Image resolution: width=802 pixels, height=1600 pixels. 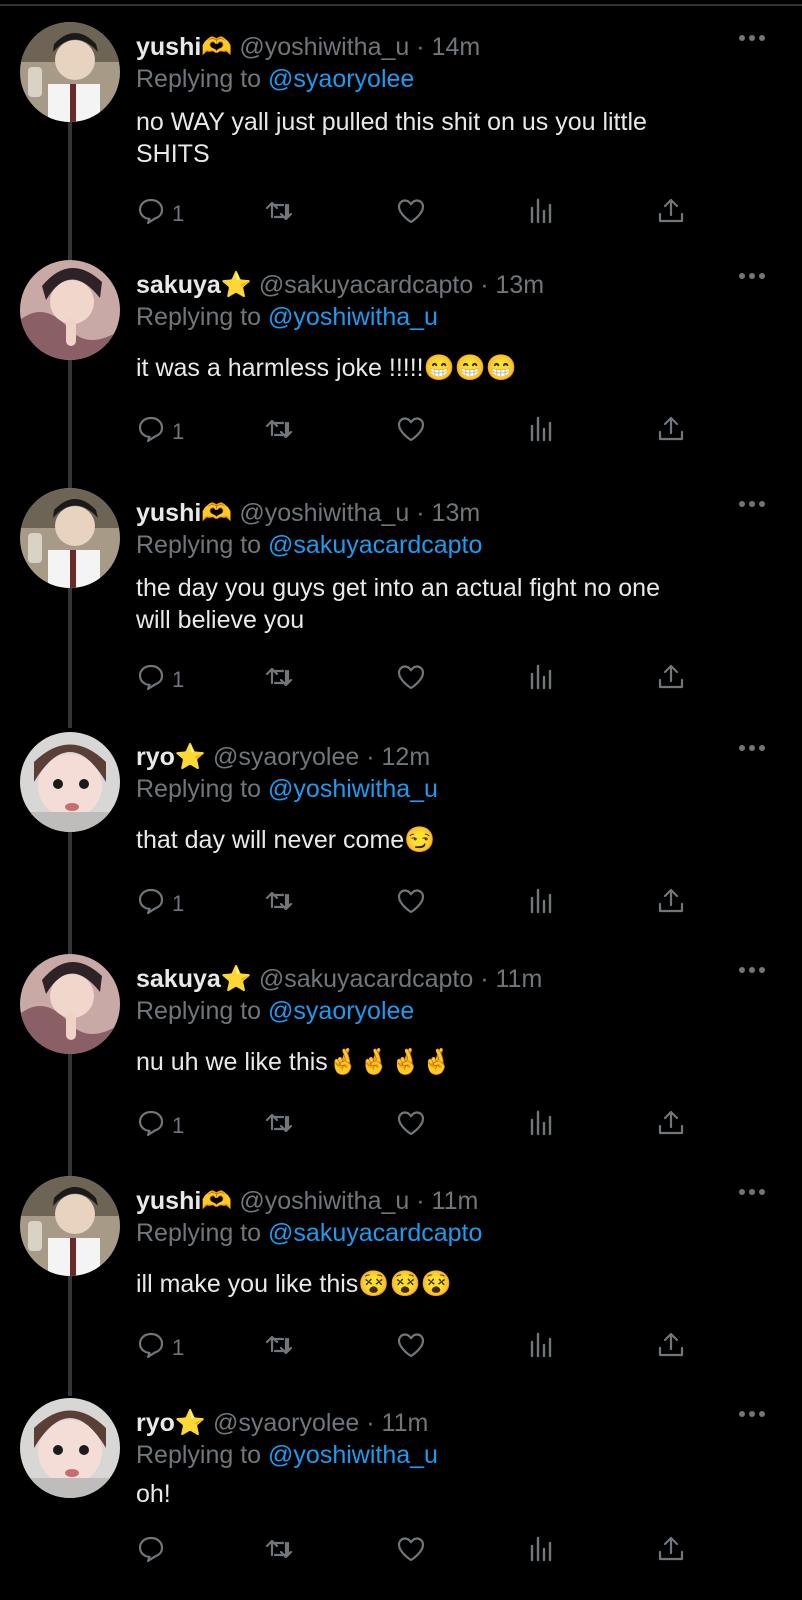 I want to click on share-upload-icon, so click(x=671, y=1348).